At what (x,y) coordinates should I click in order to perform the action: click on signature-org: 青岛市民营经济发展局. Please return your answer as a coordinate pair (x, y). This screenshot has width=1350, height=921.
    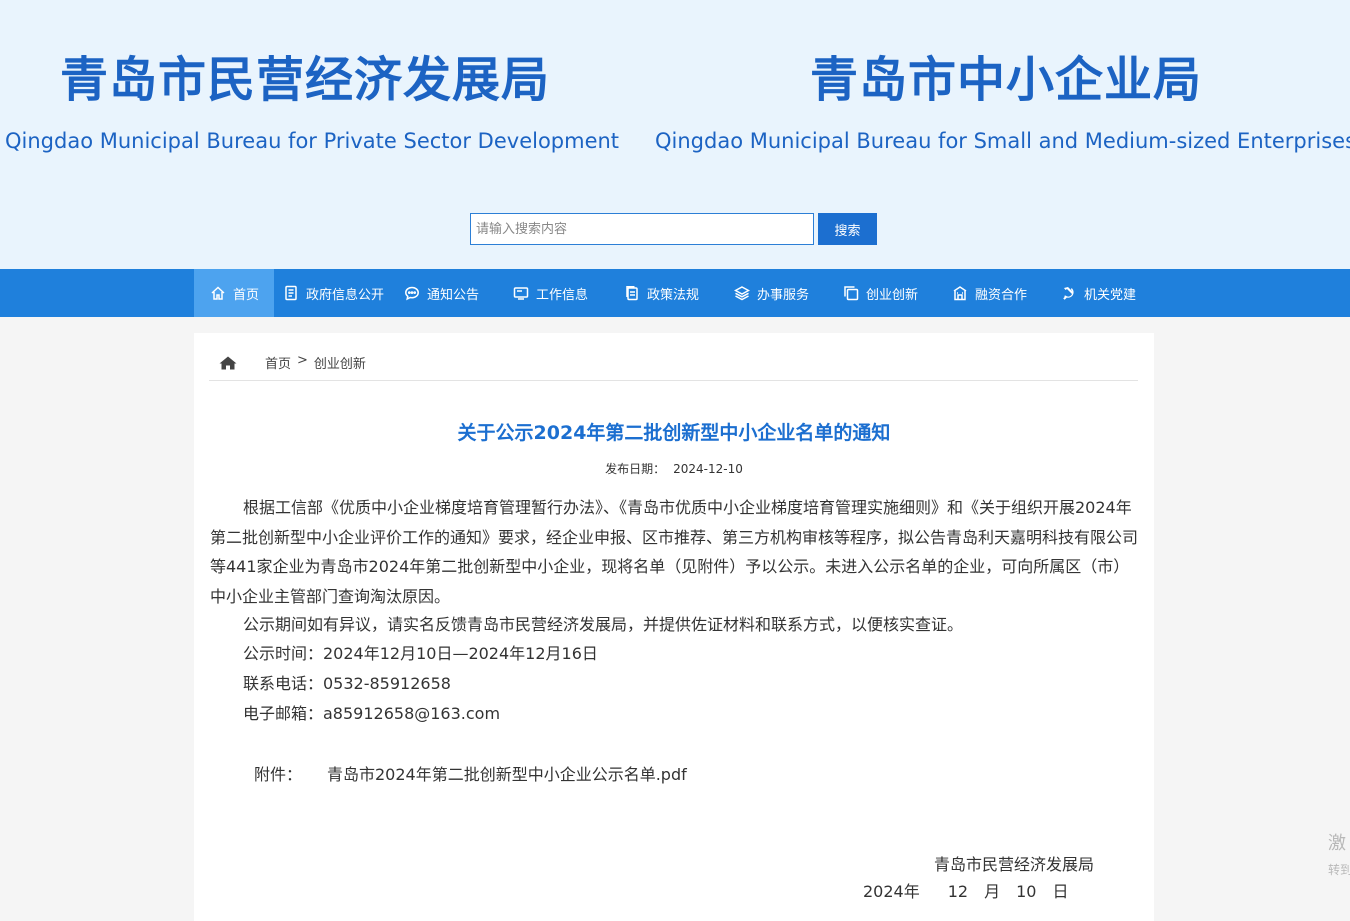
    Looking at the image, I should click on (1014, 864).